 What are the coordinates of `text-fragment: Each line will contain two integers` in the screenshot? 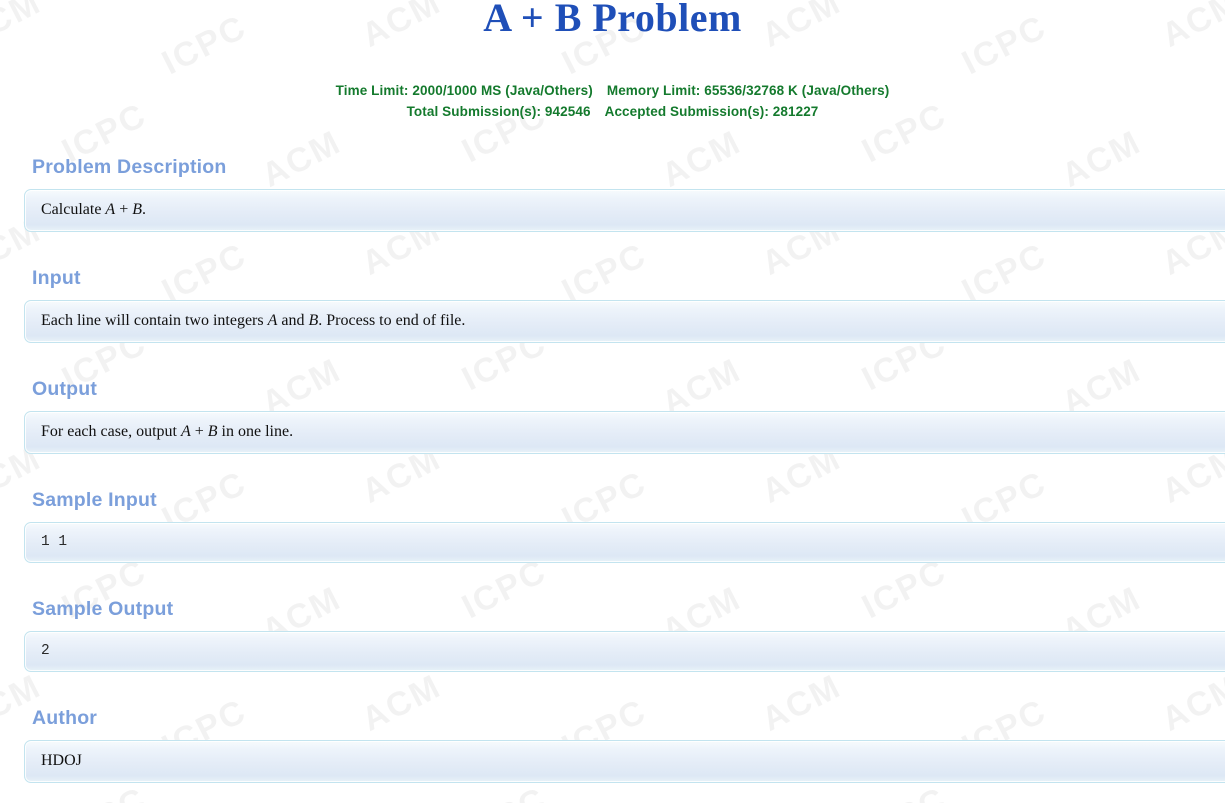 It's located at (154, 320).